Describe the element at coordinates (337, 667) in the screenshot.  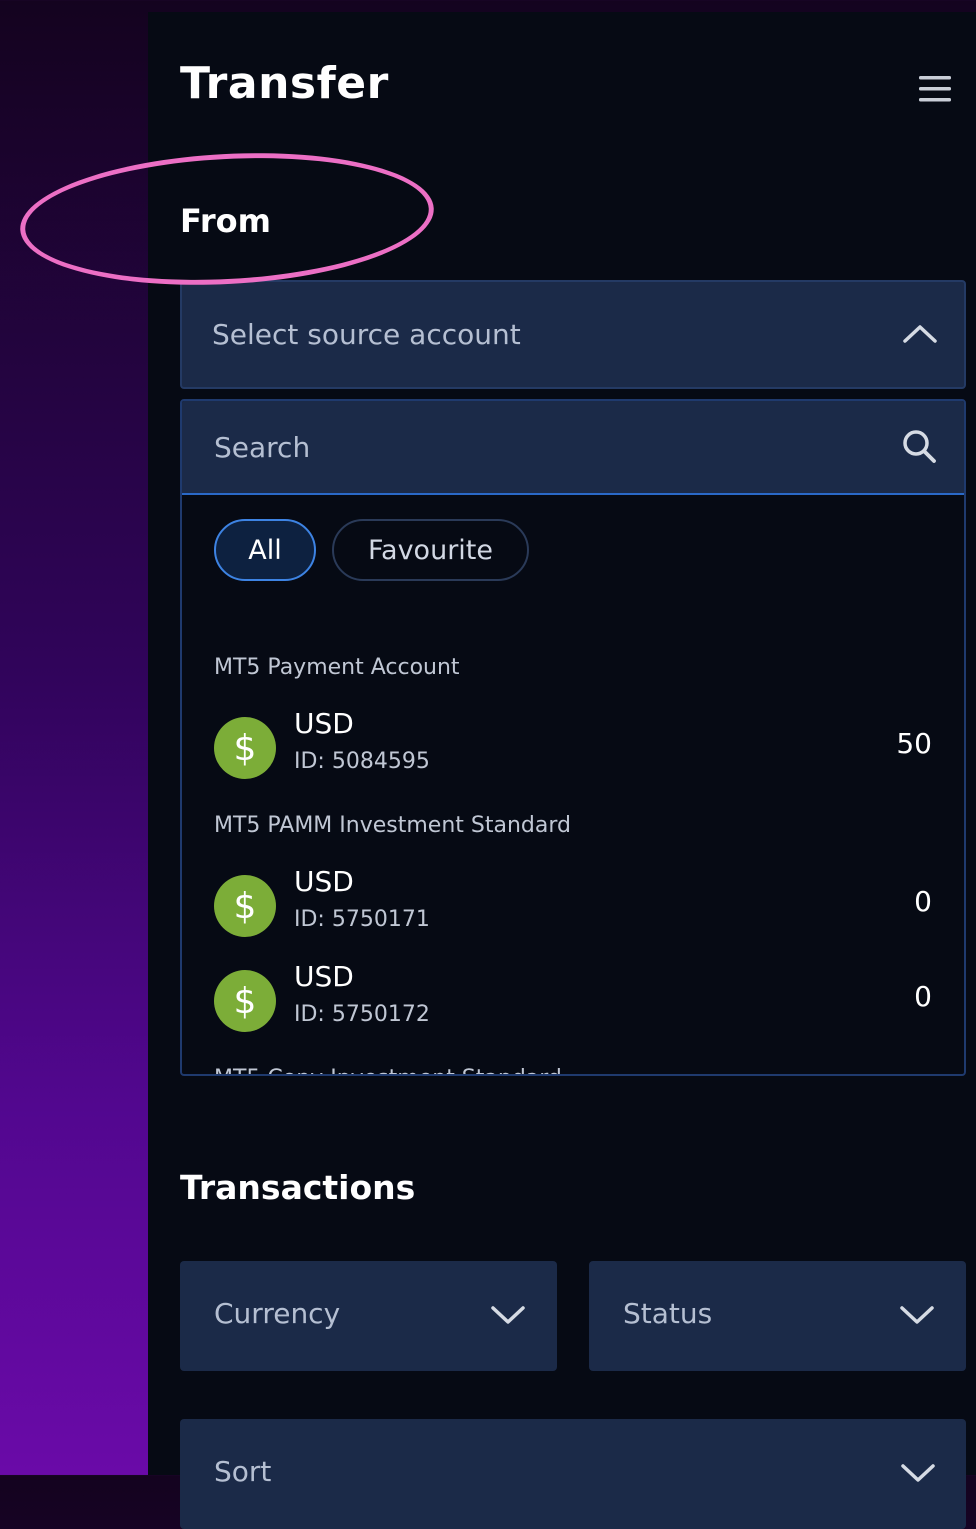
I see `account-group-label: MT5 Payment Account` at that location.